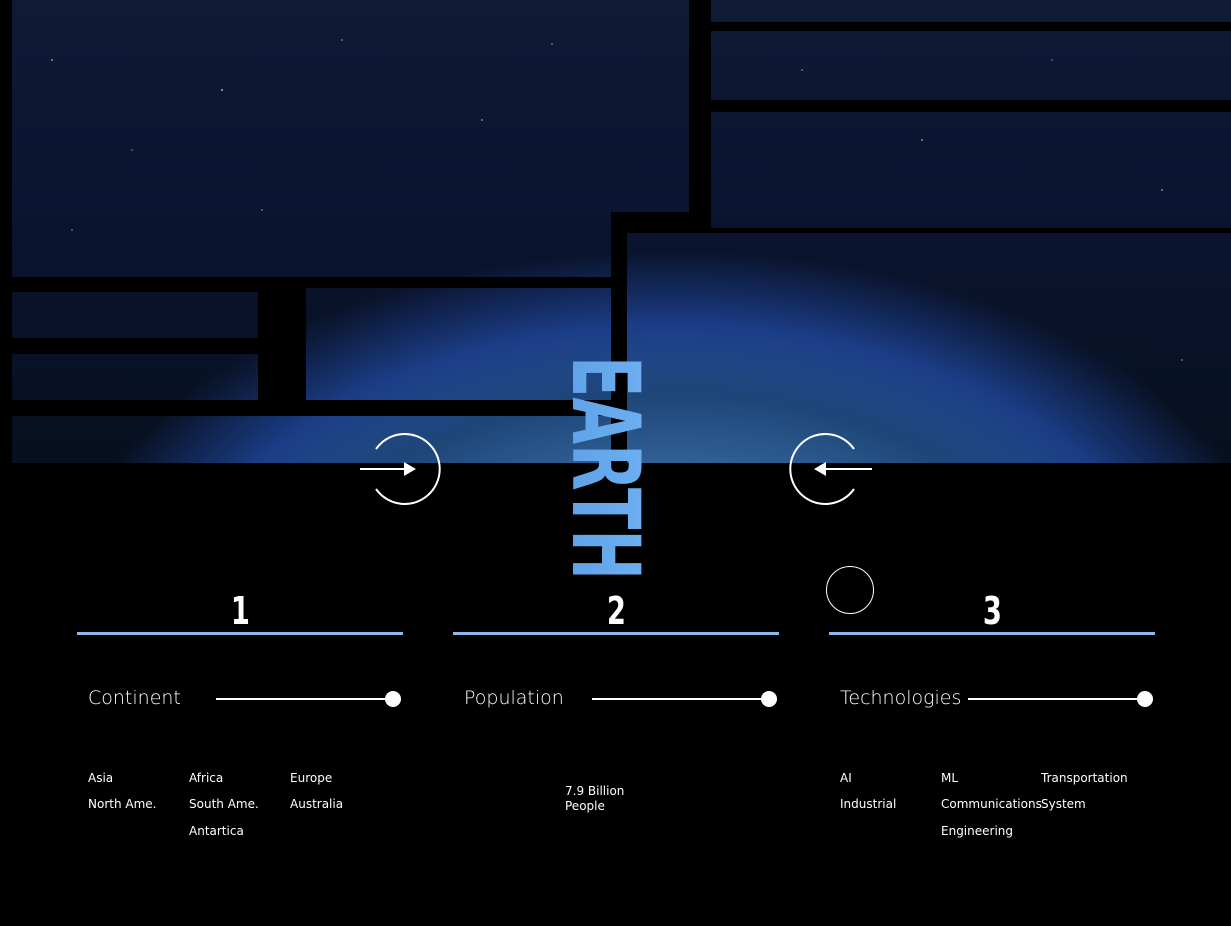  I want to click on prev-arrow-button, so click(830, 469).